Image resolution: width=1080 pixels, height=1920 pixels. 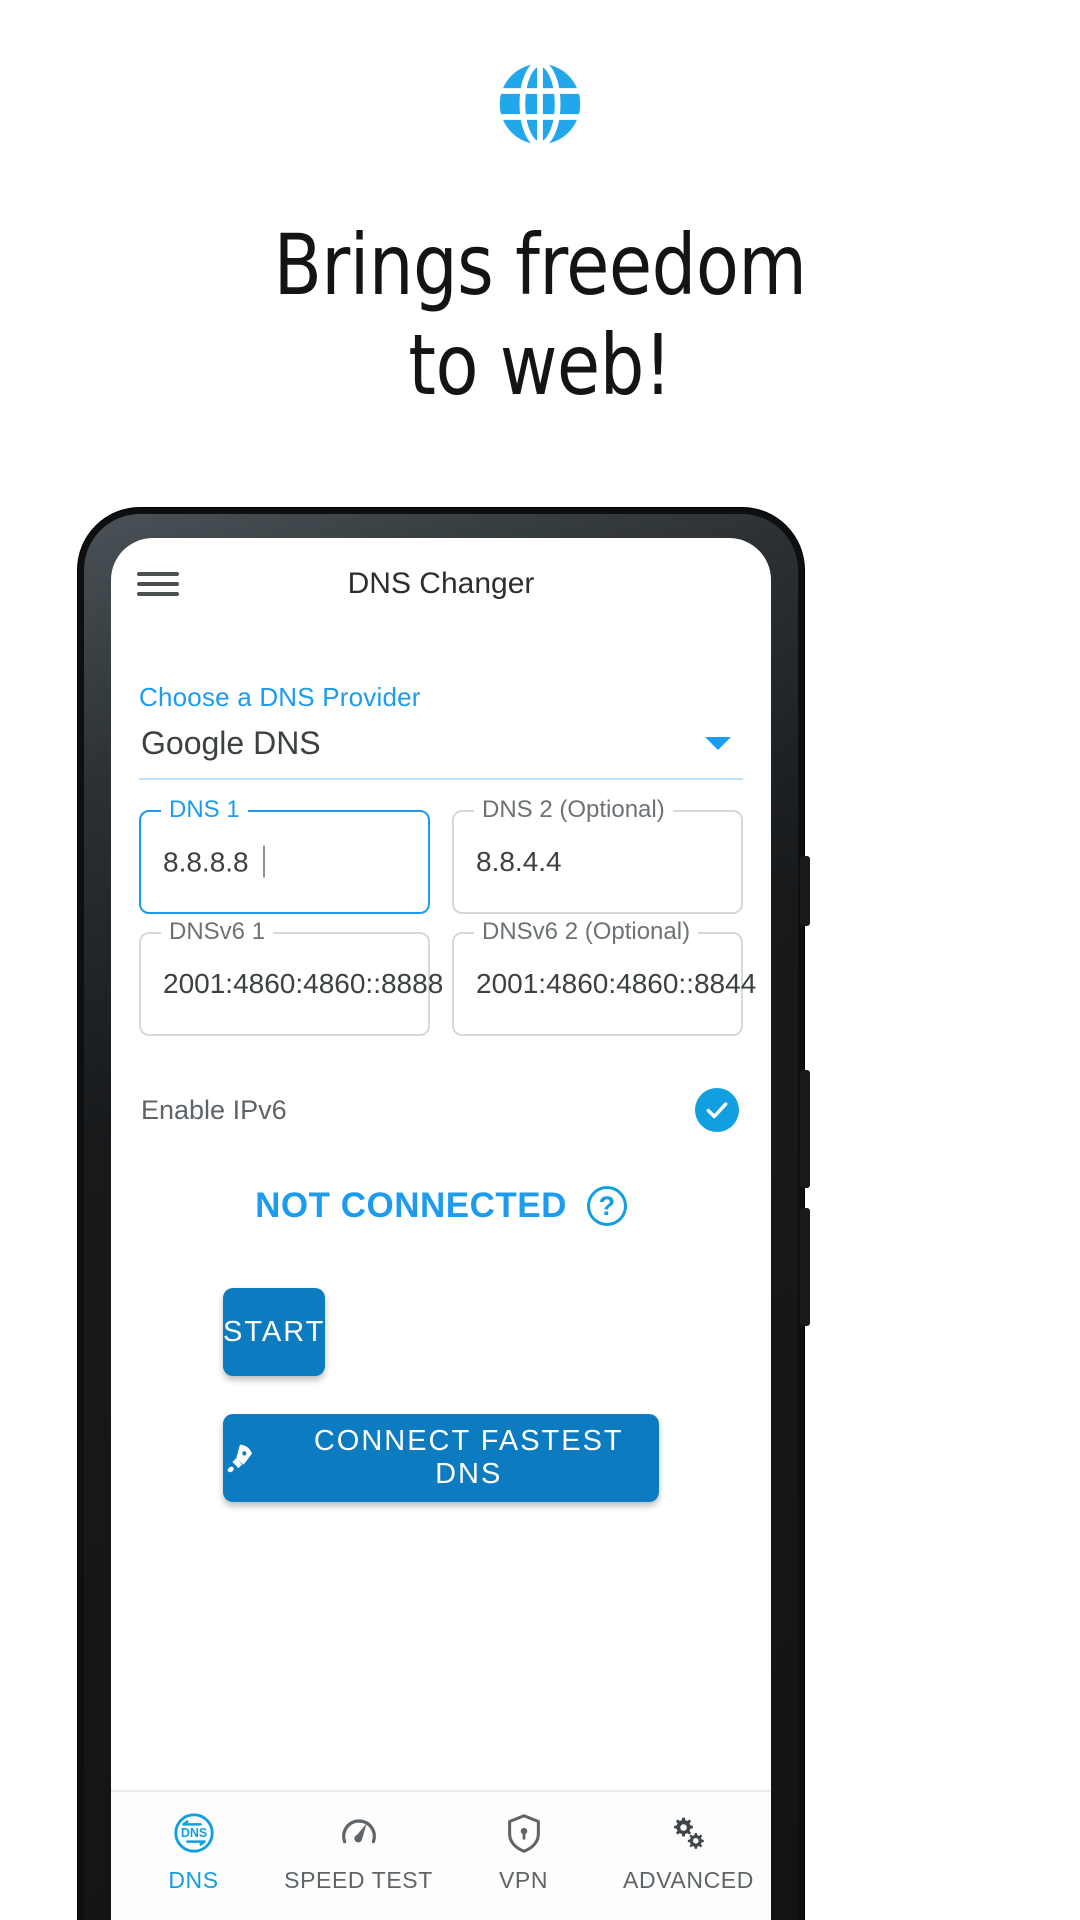 I want to click on dnsv6-1-value: 2001:4860:4860::8888, so click(x=303, y=983).